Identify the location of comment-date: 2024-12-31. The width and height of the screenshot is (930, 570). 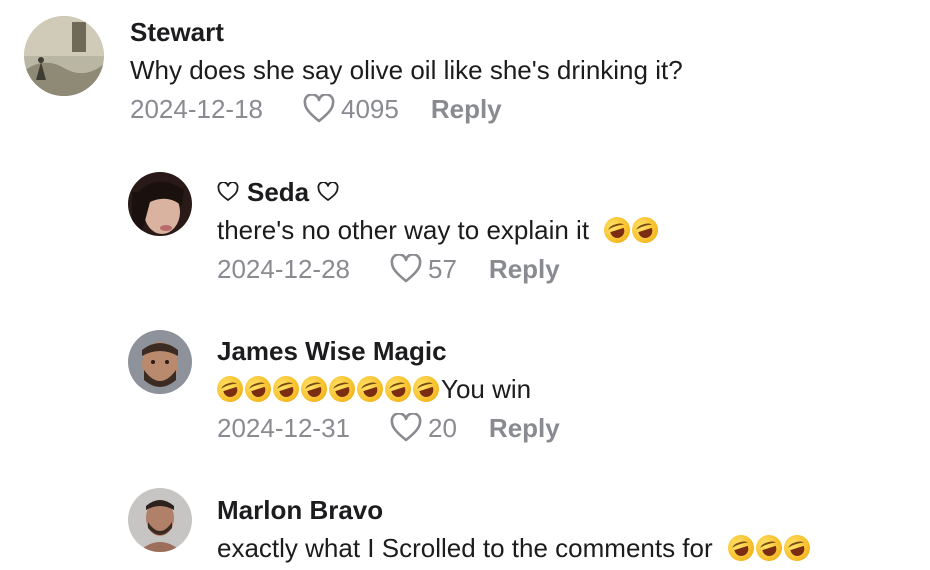
(283, 428).